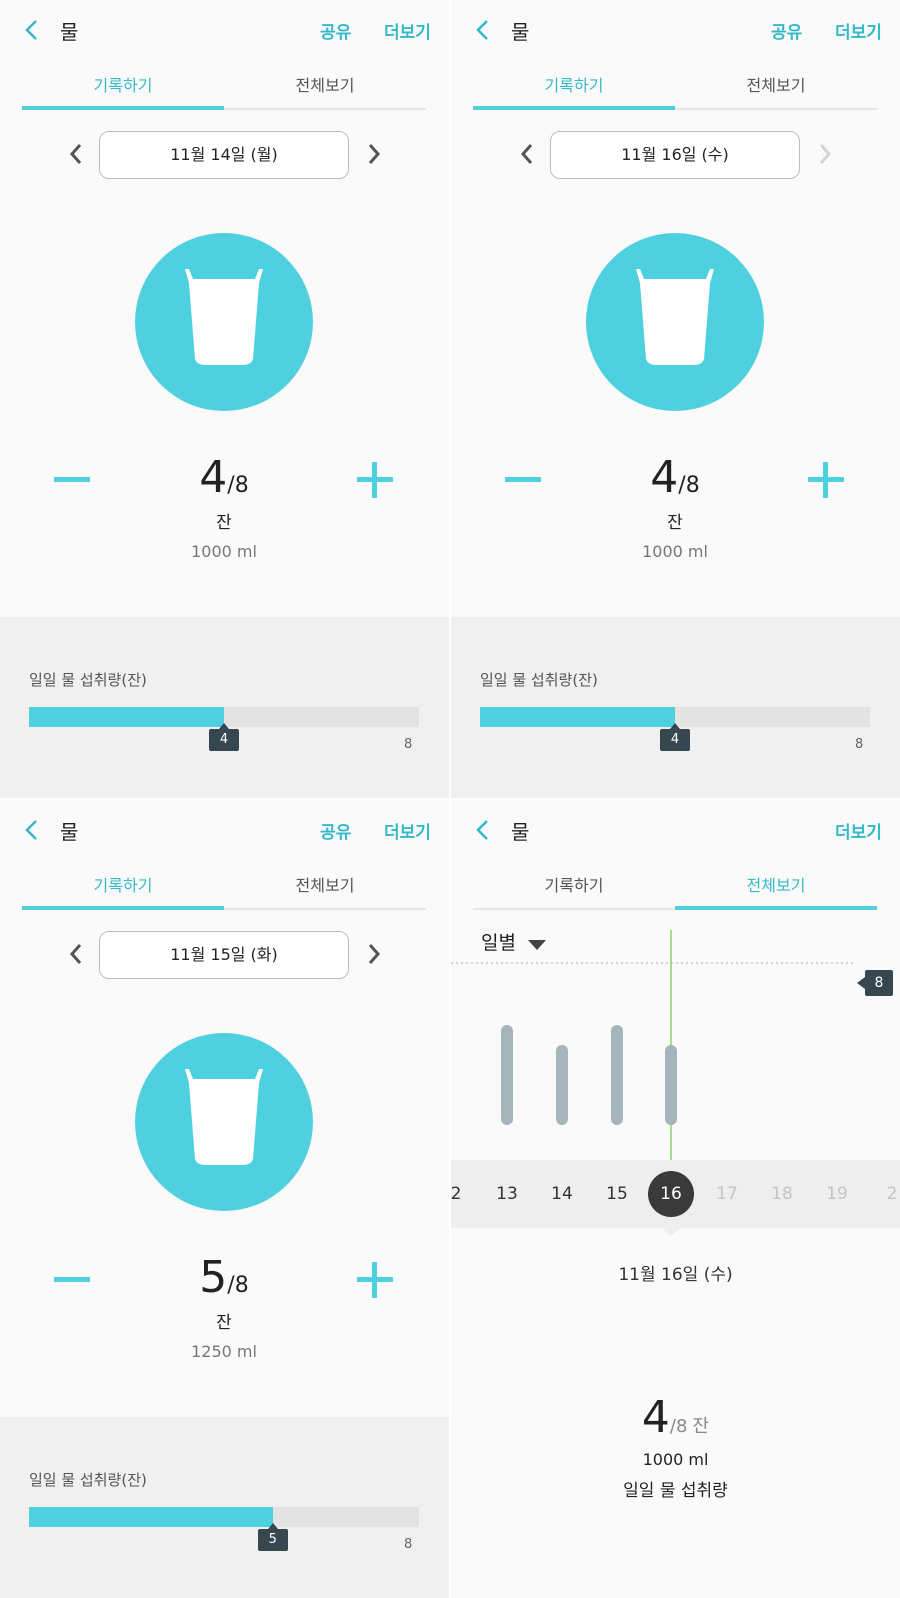  Describe the element at coordinates (224, 1277) in the screenshot. I see `cup-count: 5/8` at that location.